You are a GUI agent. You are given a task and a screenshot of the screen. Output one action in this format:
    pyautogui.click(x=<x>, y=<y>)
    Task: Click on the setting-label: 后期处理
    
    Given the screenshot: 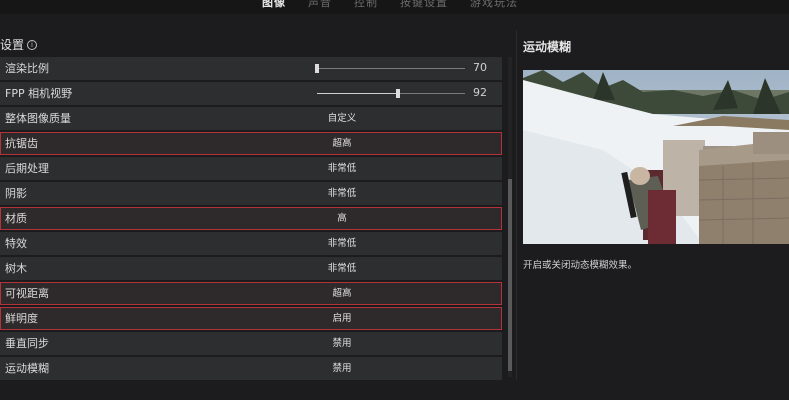 What is the action you would take?
    pyautogui.click(x=27, y=168)
    